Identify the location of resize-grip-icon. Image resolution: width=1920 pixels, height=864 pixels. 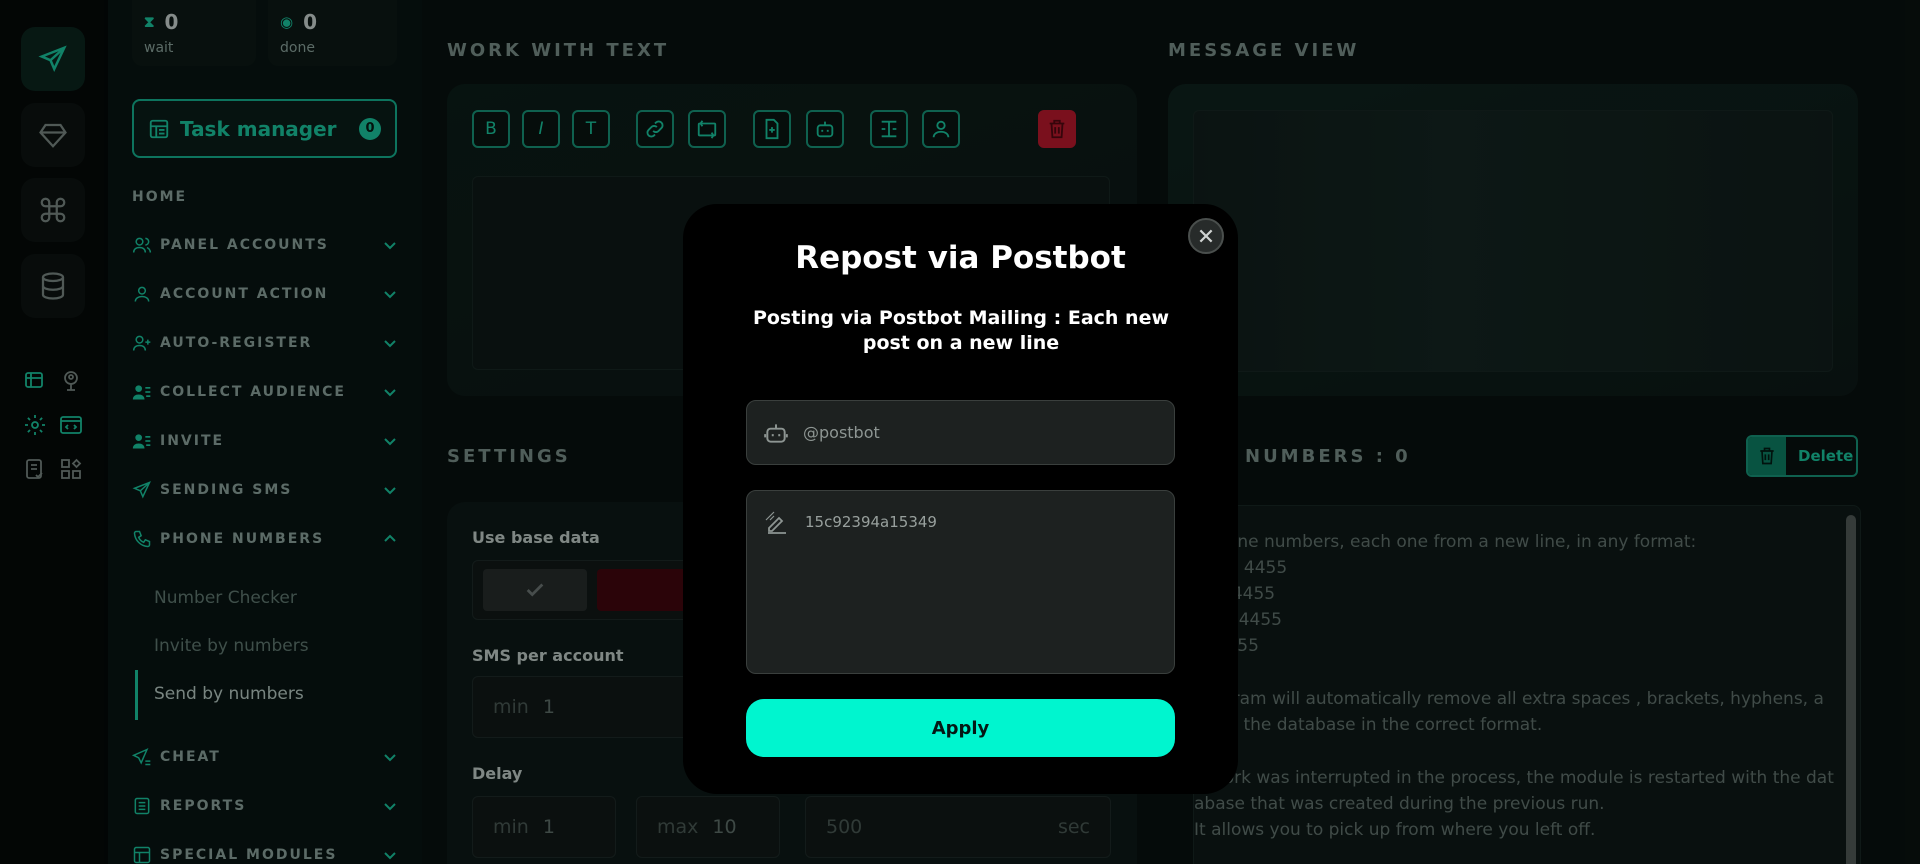
(770, 516).